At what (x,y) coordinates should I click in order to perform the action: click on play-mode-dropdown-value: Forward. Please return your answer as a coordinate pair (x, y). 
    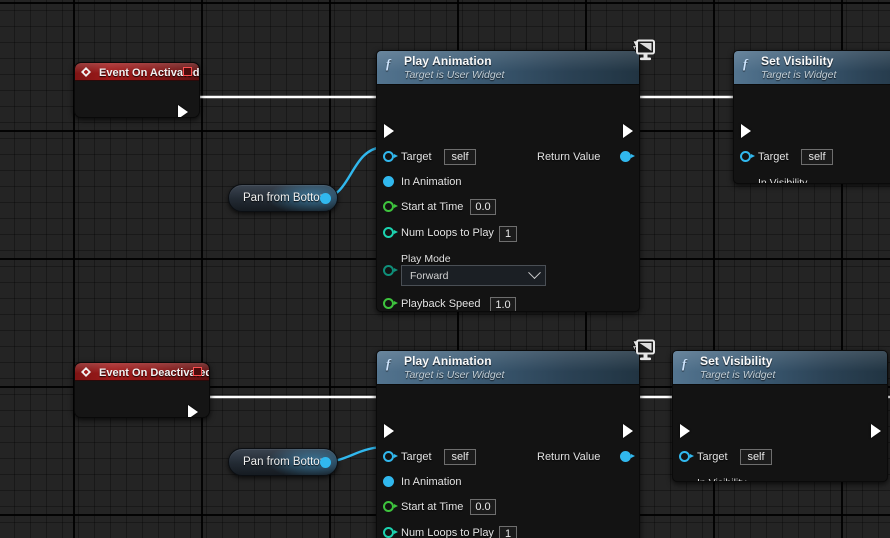
    Looking at the image, I should click on (429, 275).